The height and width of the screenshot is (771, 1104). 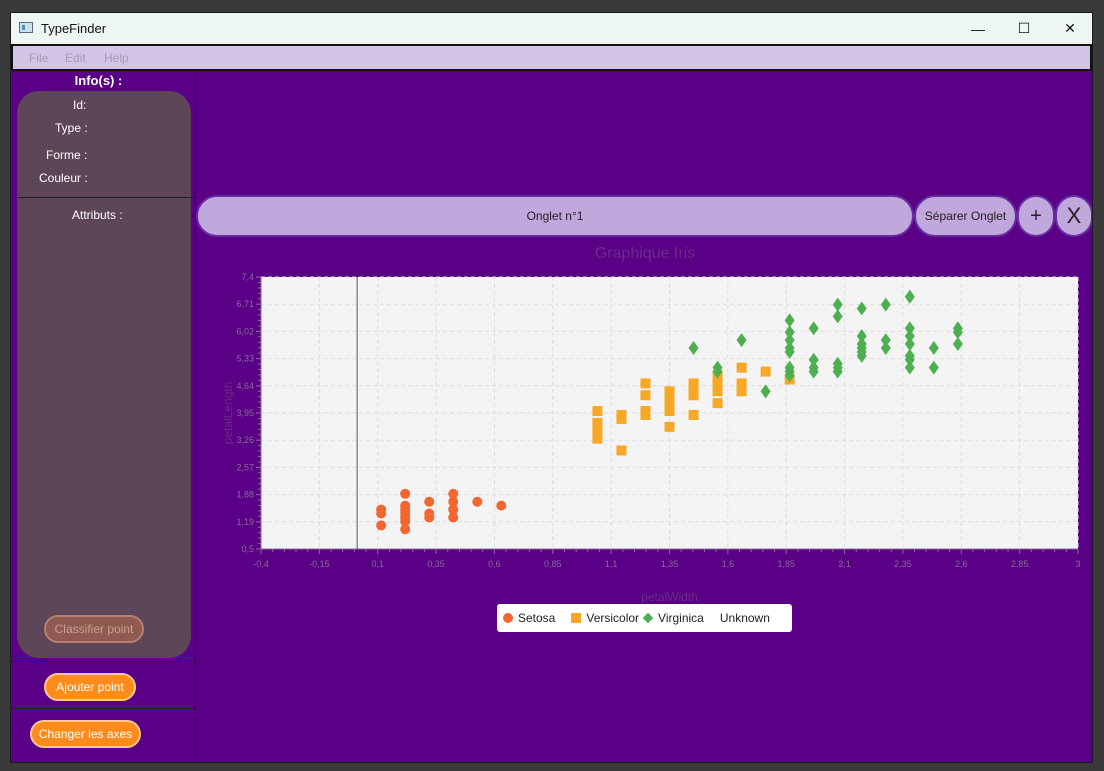 What do you see at coordinates (26, 27) in the screenshot?
I see `app-icon` at bounding box center [26, 27].